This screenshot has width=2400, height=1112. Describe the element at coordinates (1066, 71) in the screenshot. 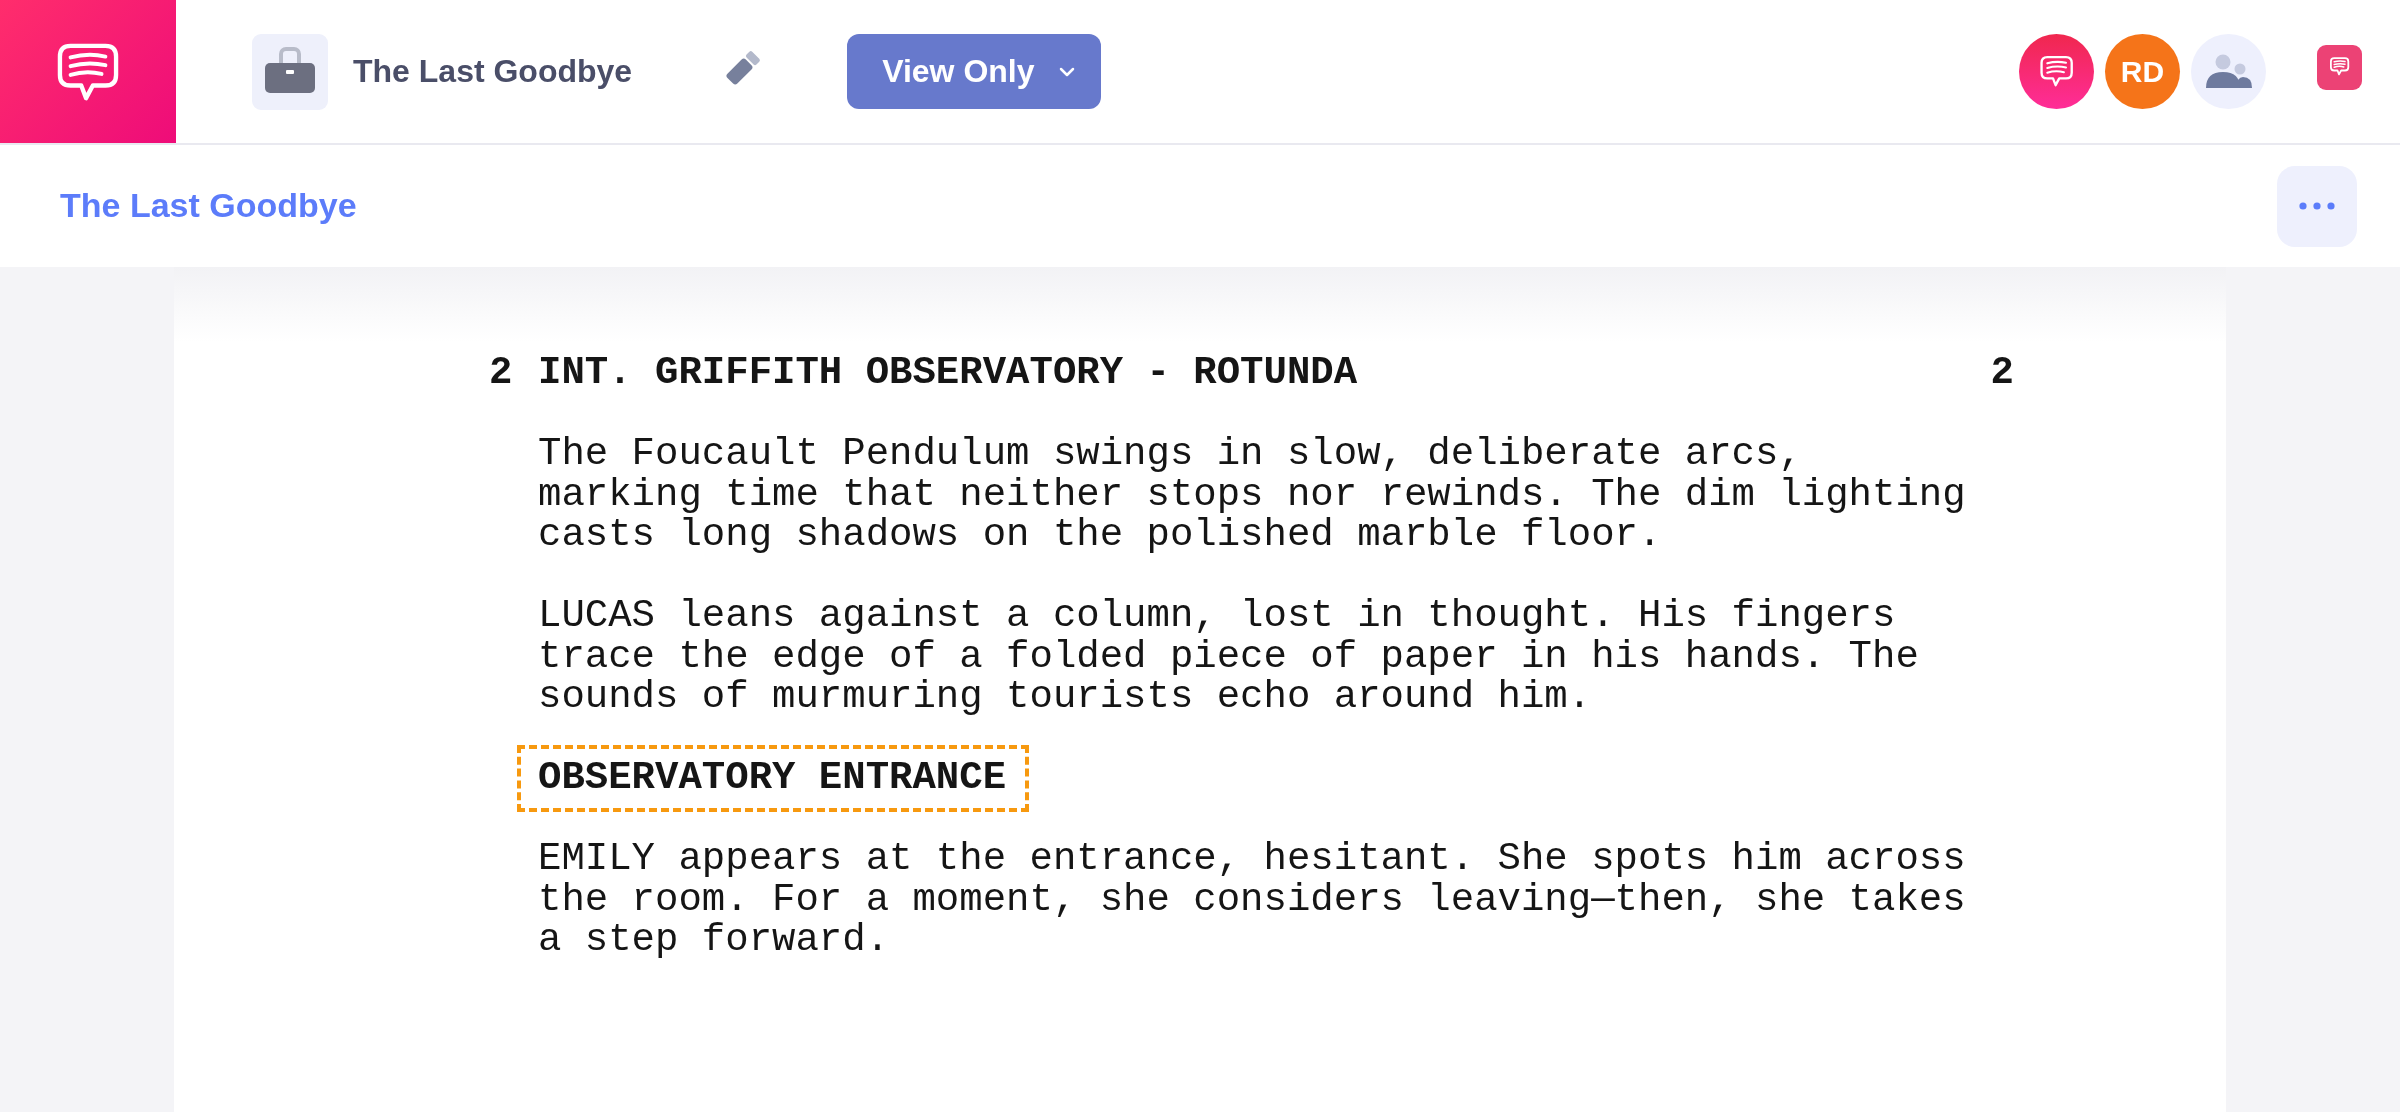

I see `chevron-down-icon` at that location.